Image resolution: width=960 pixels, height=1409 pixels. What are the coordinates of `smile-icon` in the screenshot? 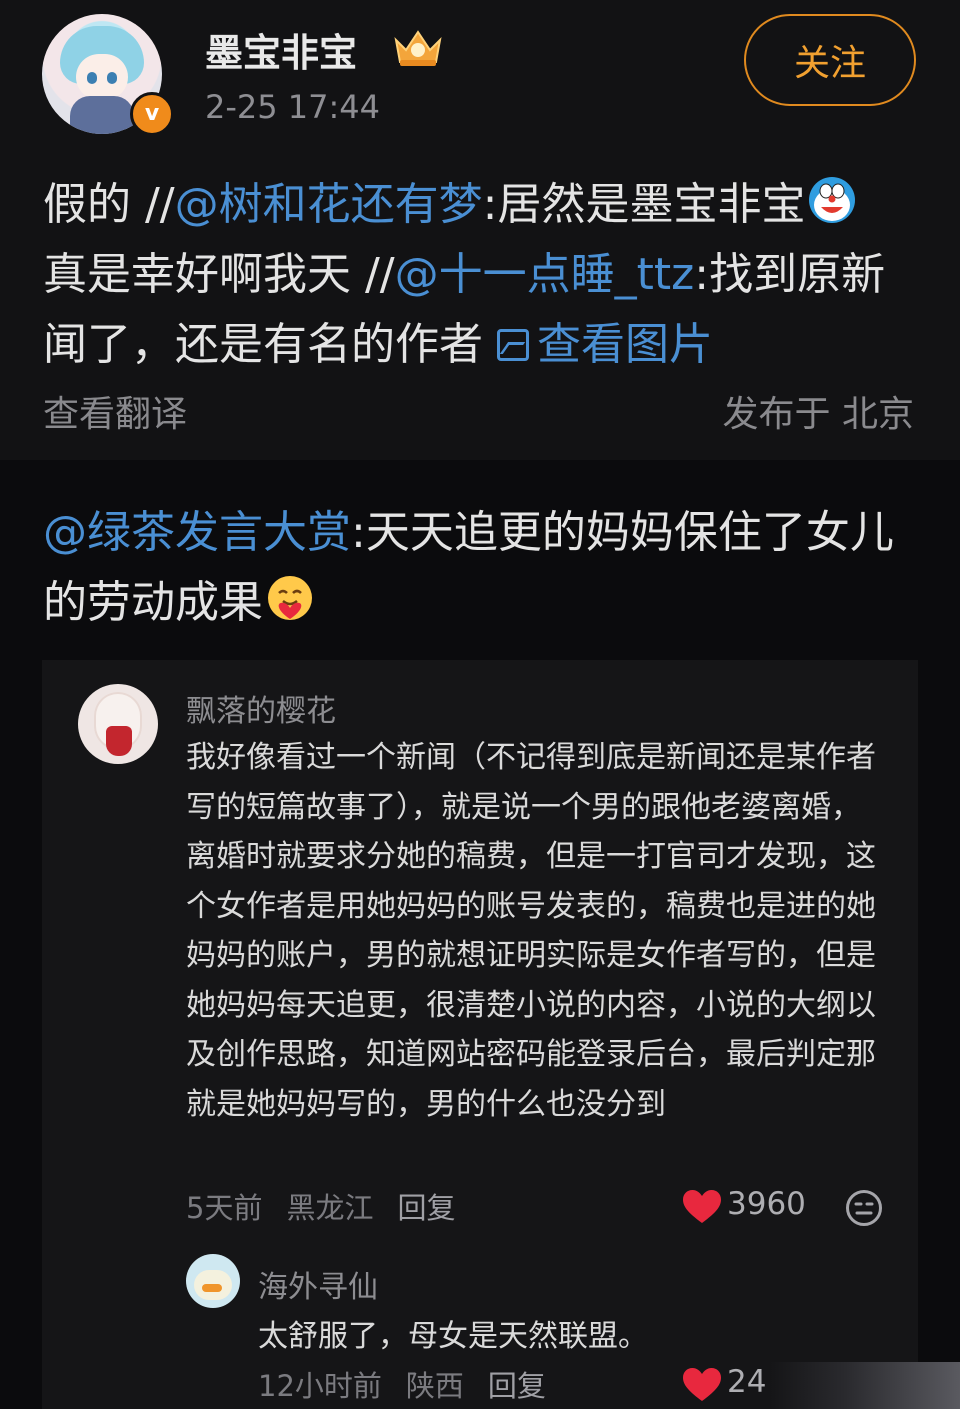 It's located at (864, 1208).